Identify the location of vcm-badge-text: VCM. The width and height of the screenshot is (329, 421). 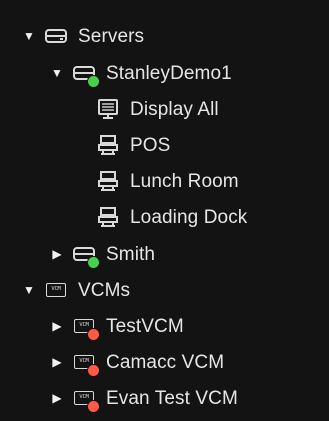
(56, 290).